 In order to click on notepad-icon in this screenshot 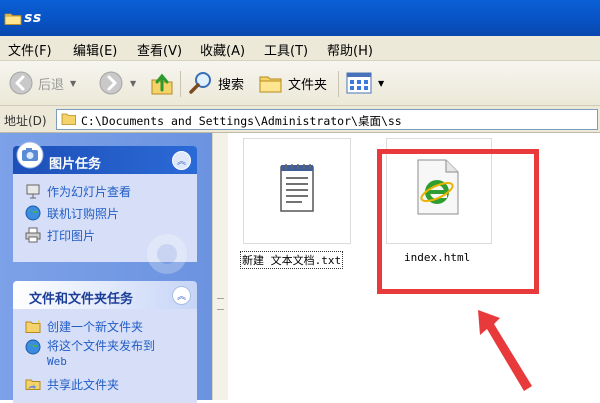, I will do `click(297, 188)`.